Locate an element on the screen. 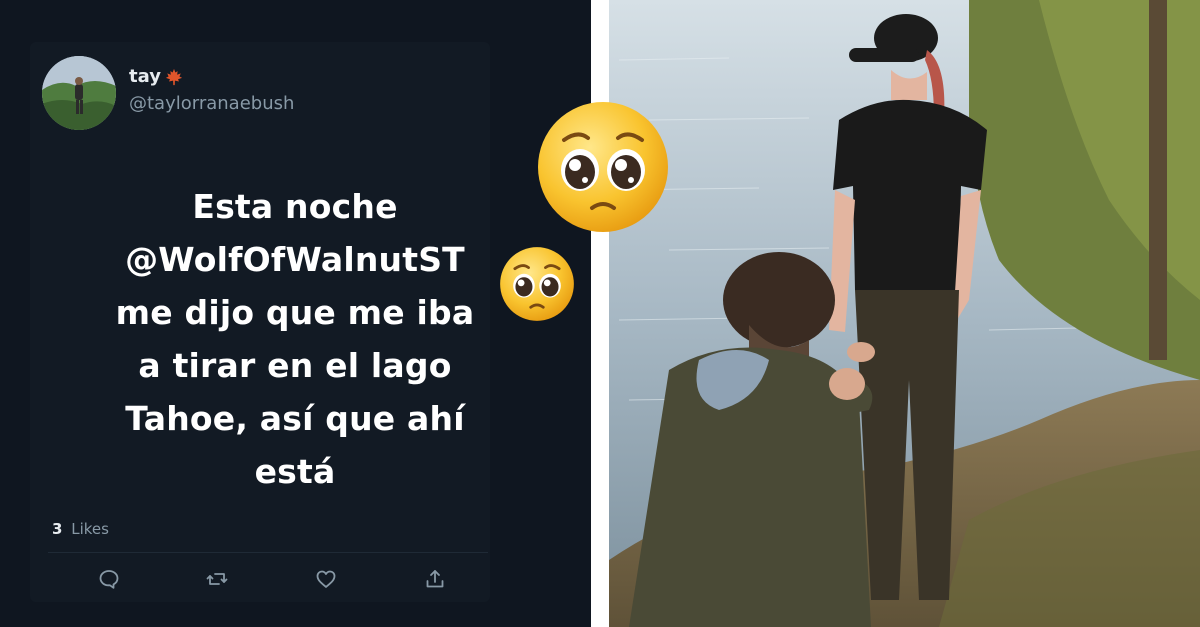 The height and width of the screenshot is (627, 1200). retweet-icon is located at coordinates (217, 579).